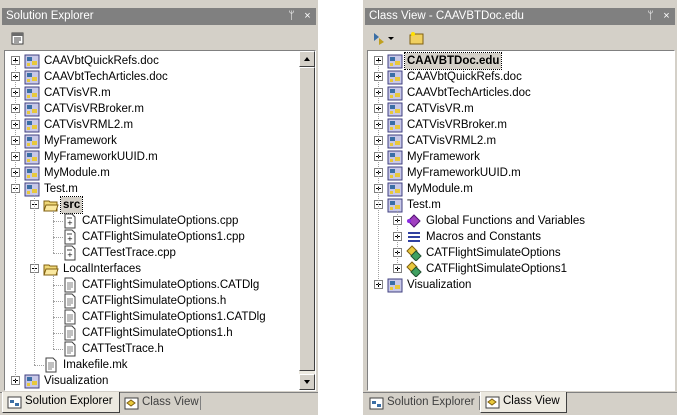  I want to click on sort-icon, so click(379, 38).